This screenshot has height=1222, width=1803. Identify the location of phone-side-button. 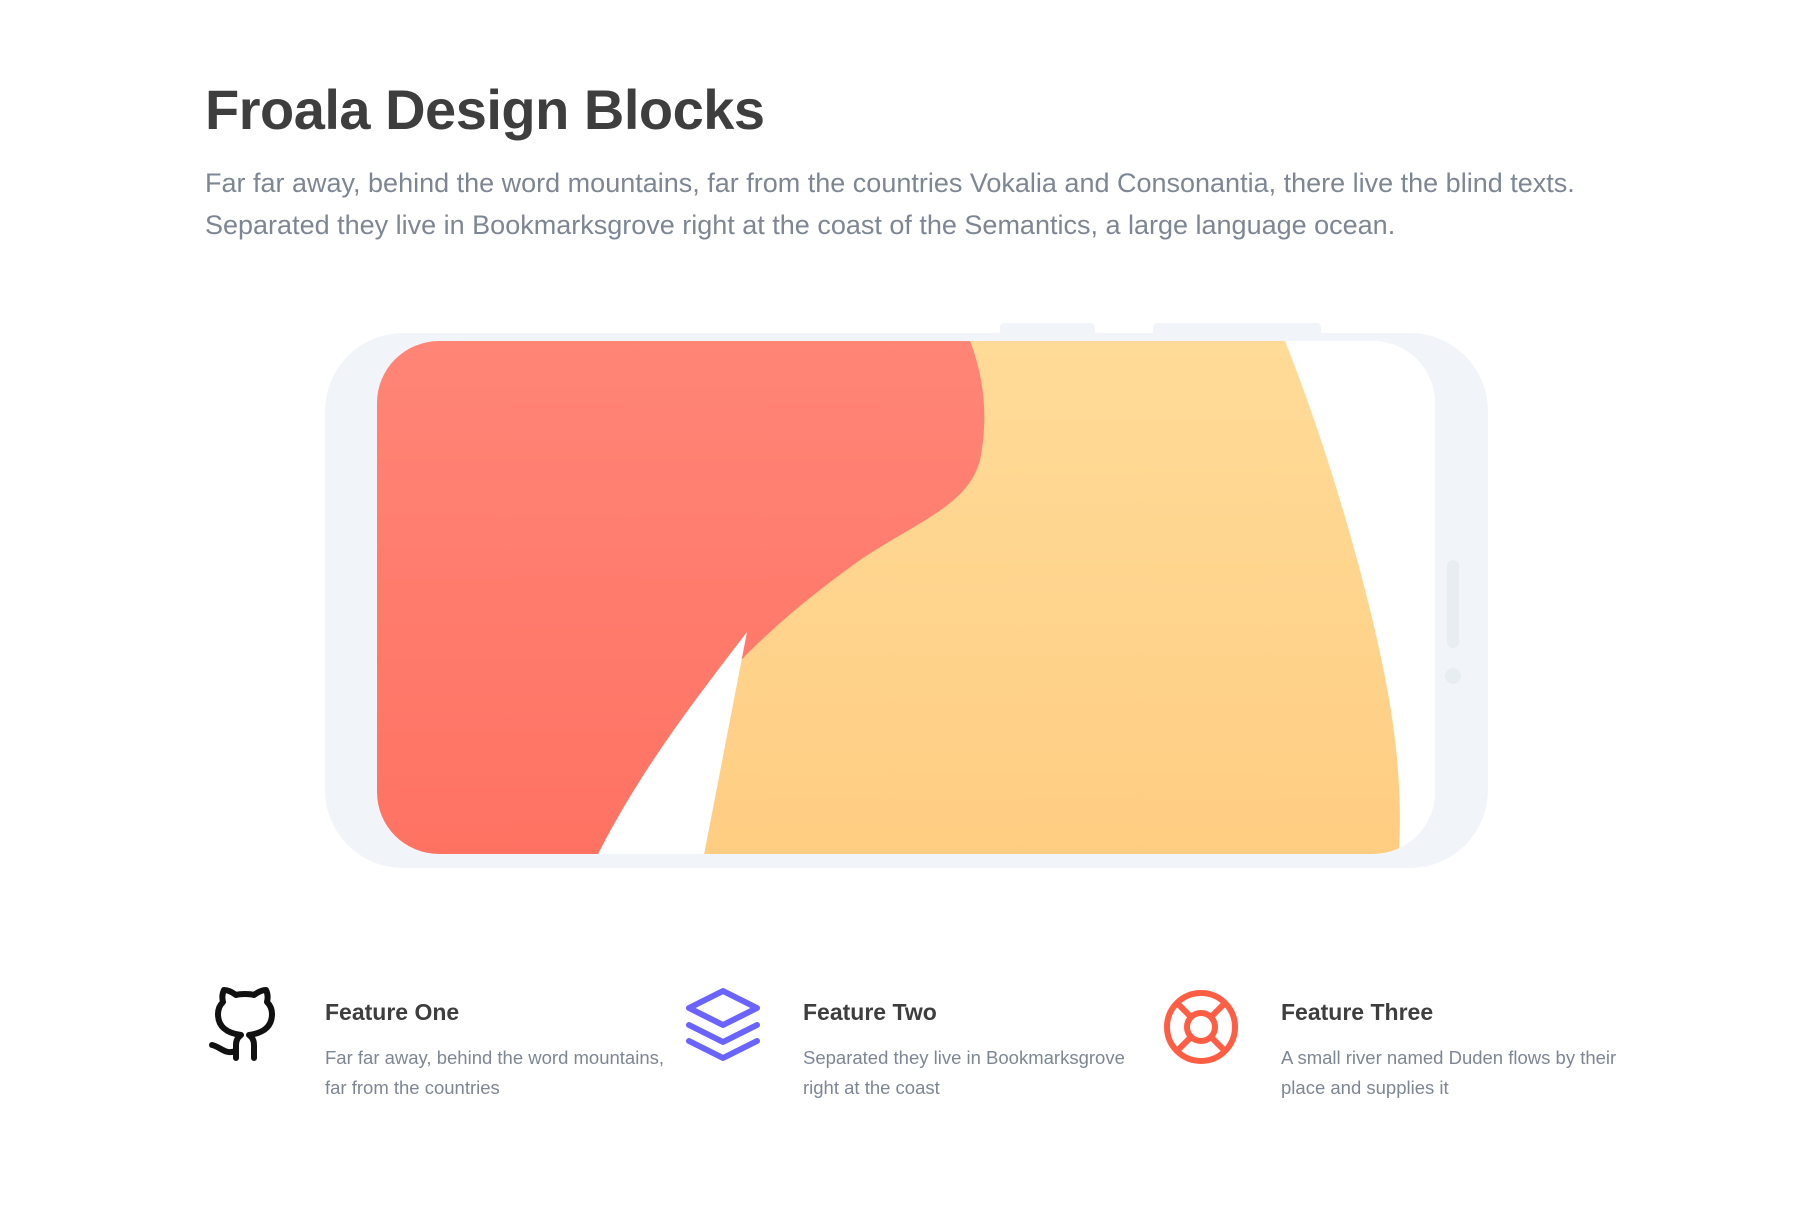
(1453, 604).